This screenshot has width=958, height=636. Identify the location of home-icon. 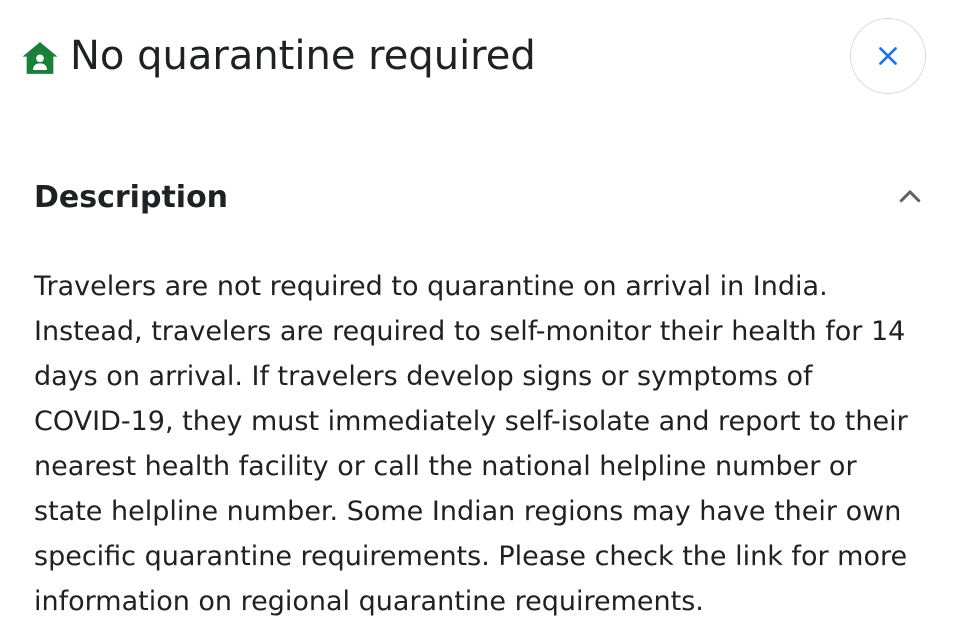
(40, 58).